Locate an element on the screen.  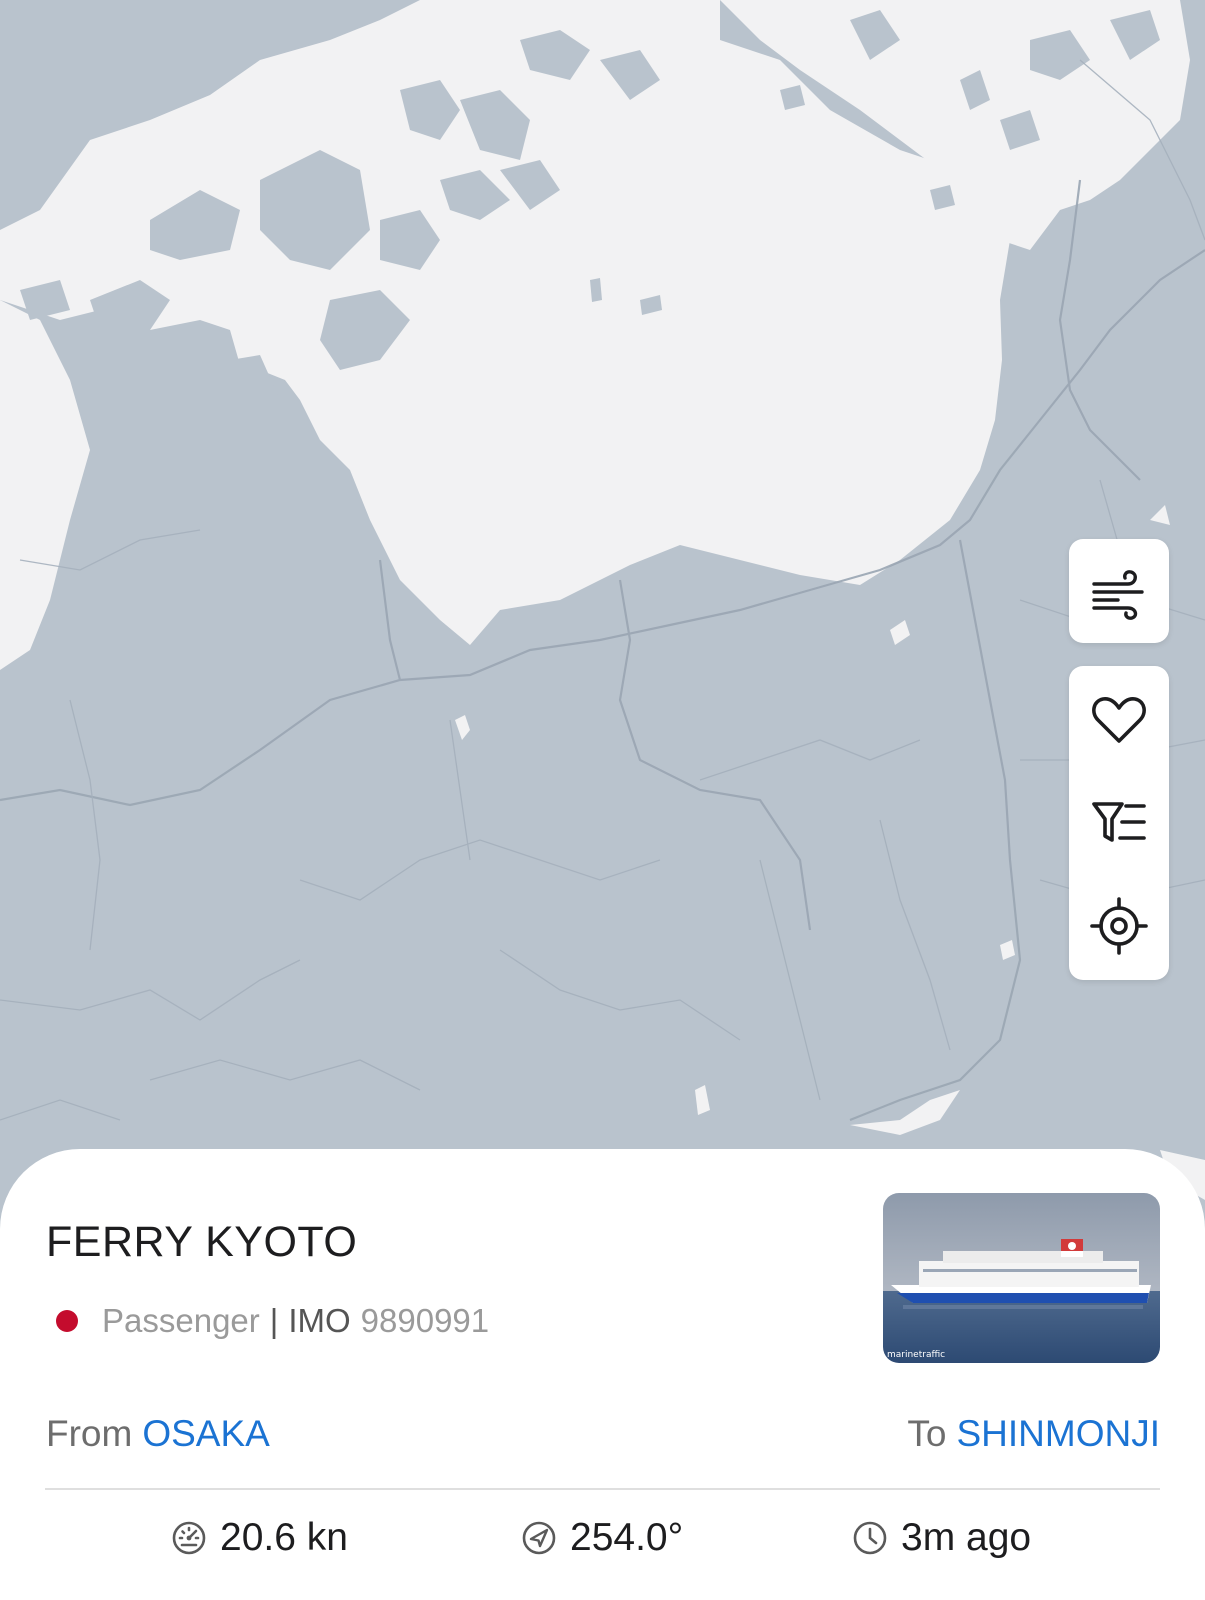
speed-stat: 20.6 kn is located at coordinates (259, 1538).